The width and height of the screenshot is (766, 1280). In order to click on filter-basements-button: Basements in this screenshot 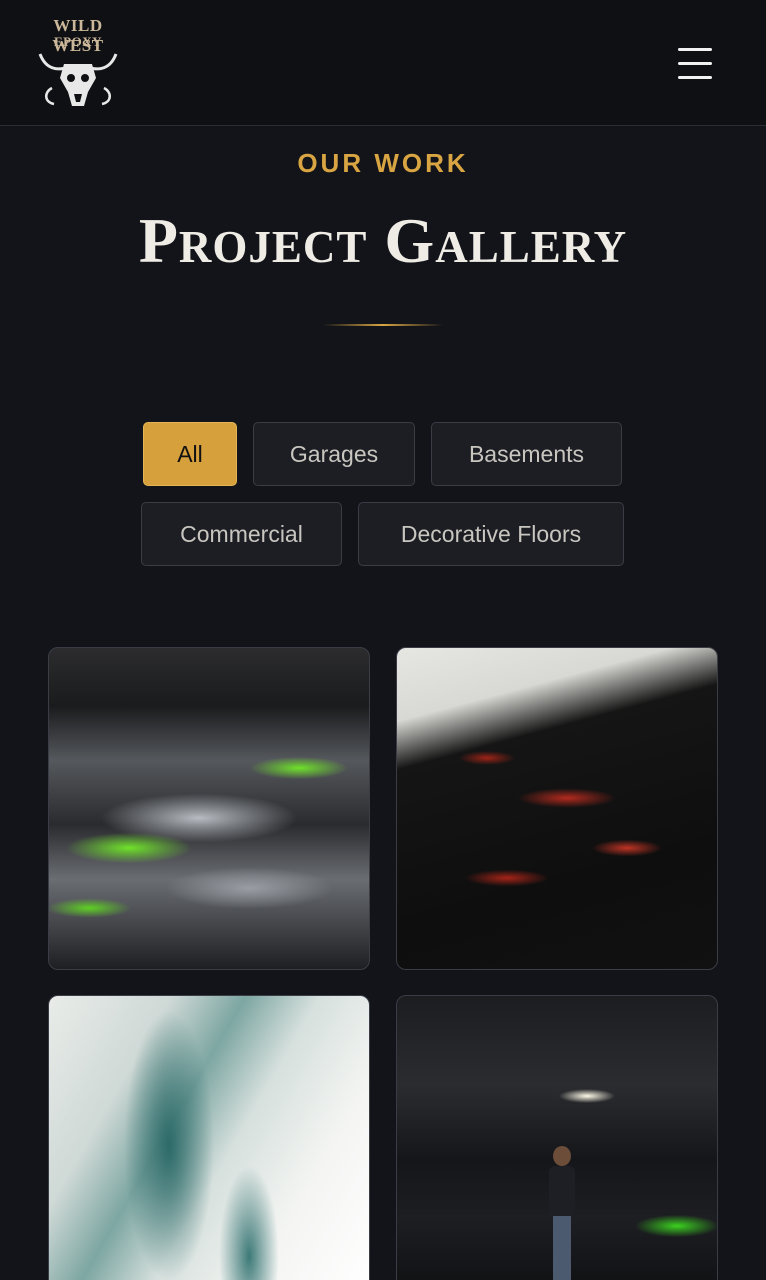, I will do `click(526, 454)`.